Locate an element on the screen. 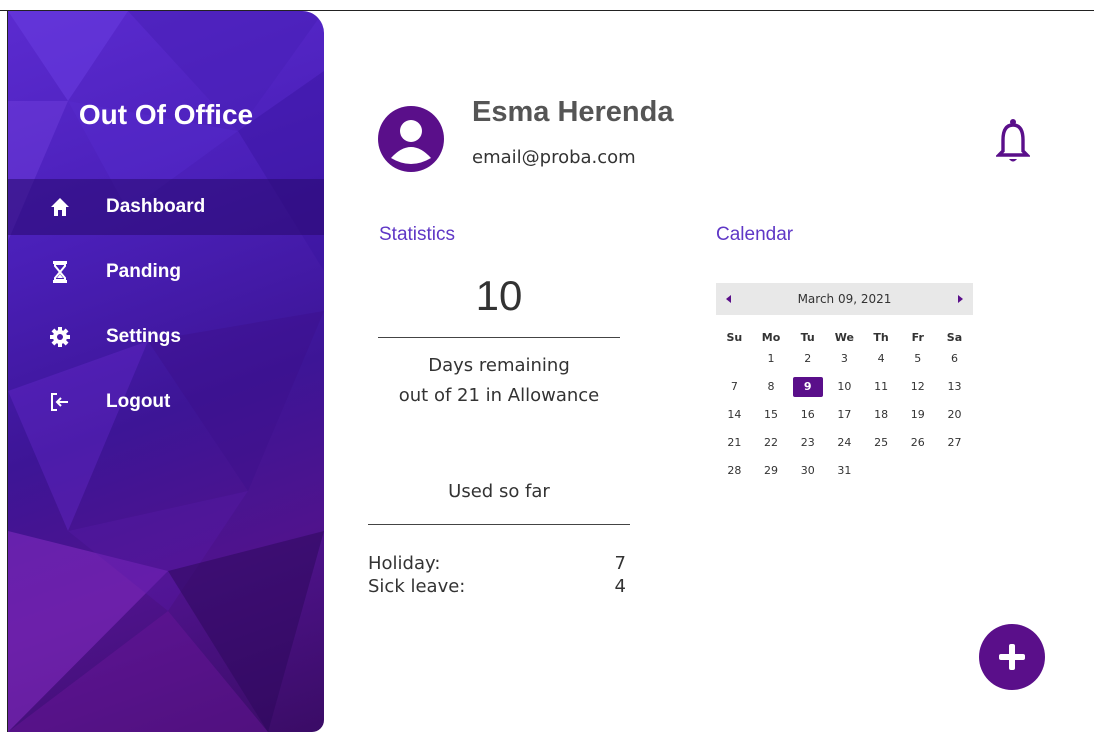 The image size is (1094, 732). calendar-title: Calendar is located at coordinates (755, 234).